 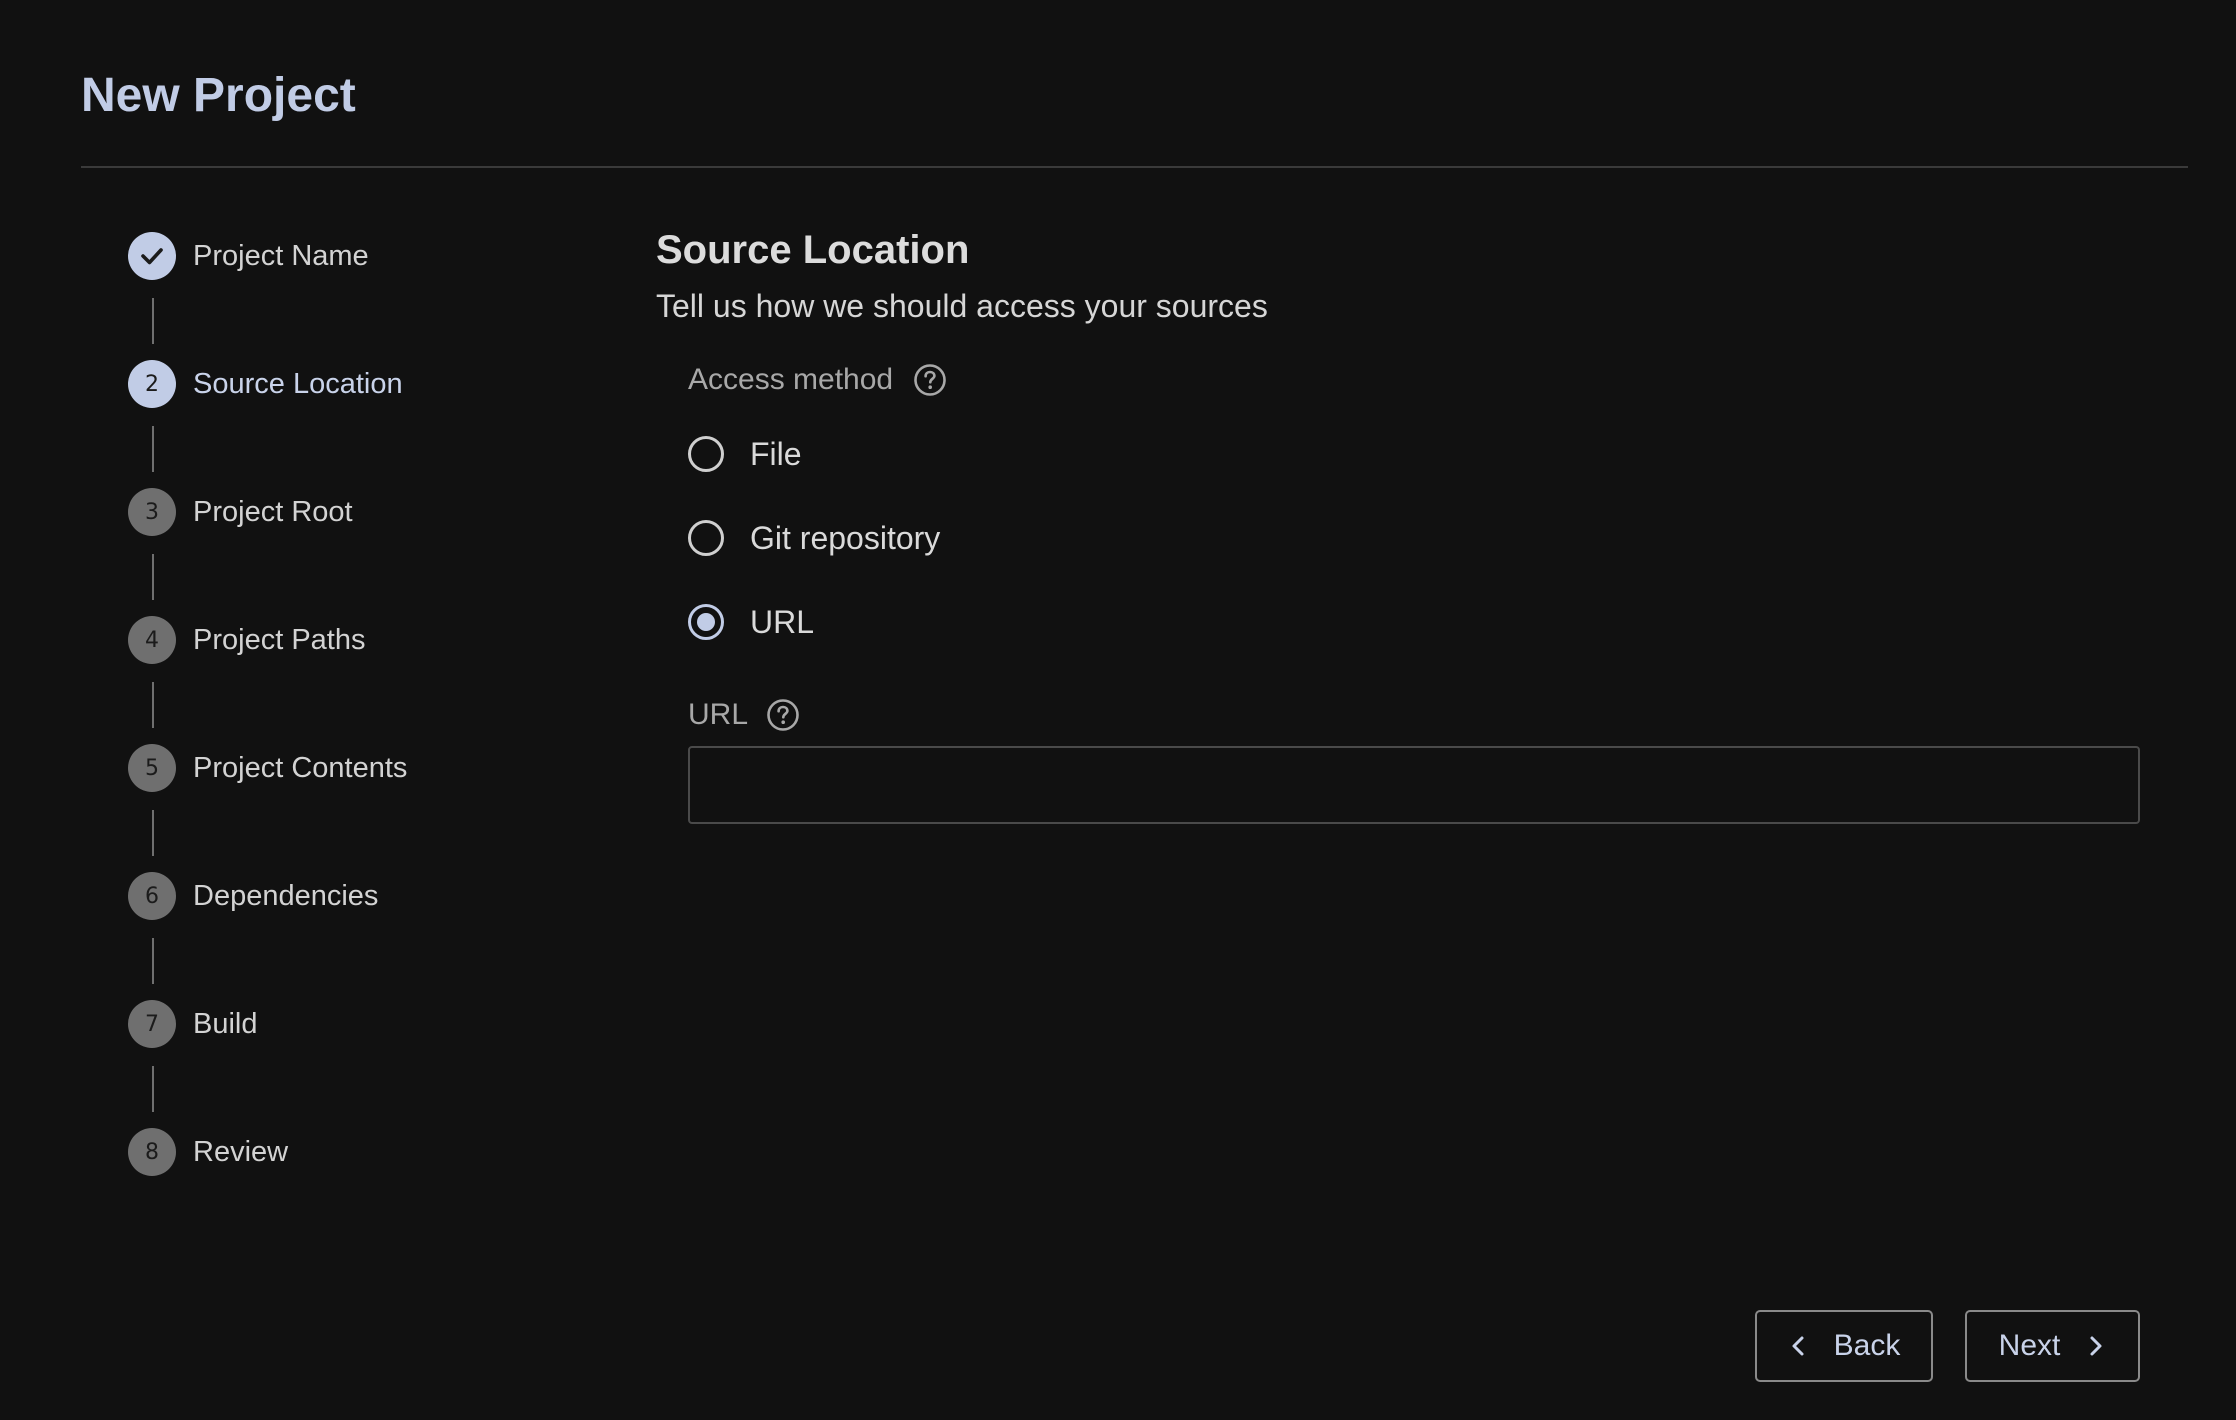 I want to click on check-icon, so click(x=152, y=256).